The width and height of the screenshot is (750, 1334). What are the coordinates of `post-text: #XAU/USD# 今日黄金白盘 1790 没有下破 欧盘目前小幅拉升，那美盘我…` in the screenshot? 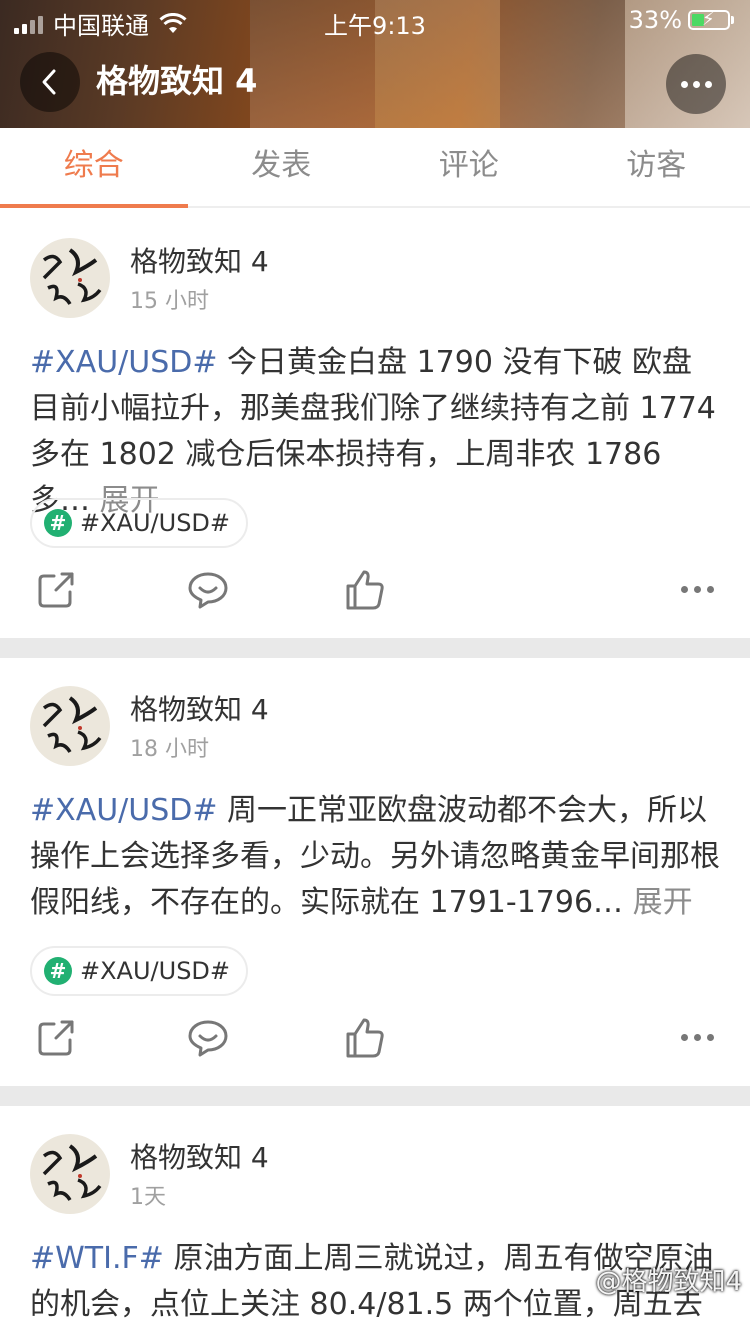 It's located at (375, 432).